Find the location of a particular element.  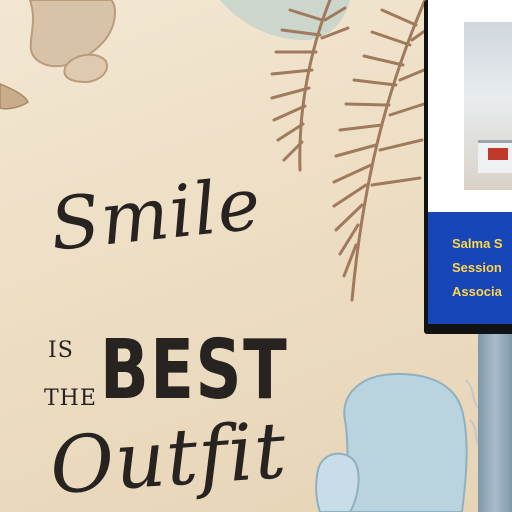

monitor-screen: Salma S Session Associa is located at coordinates (470, 162).